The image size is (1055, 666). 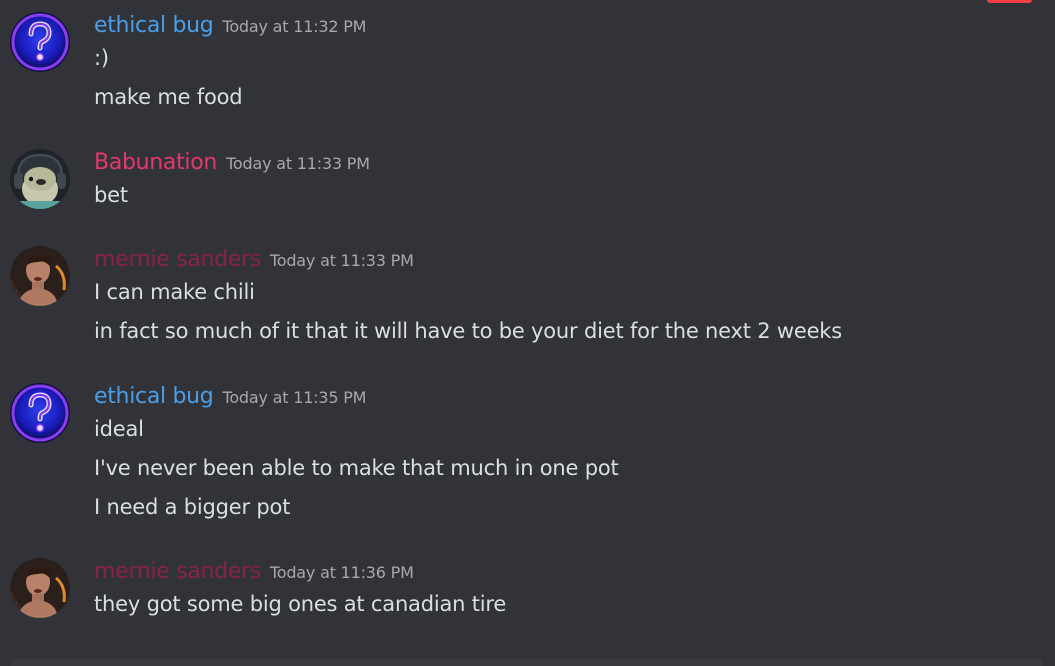 I want to click on message-header: mernie sanders Today at 11:33 PM, so click(x=254, y=260).